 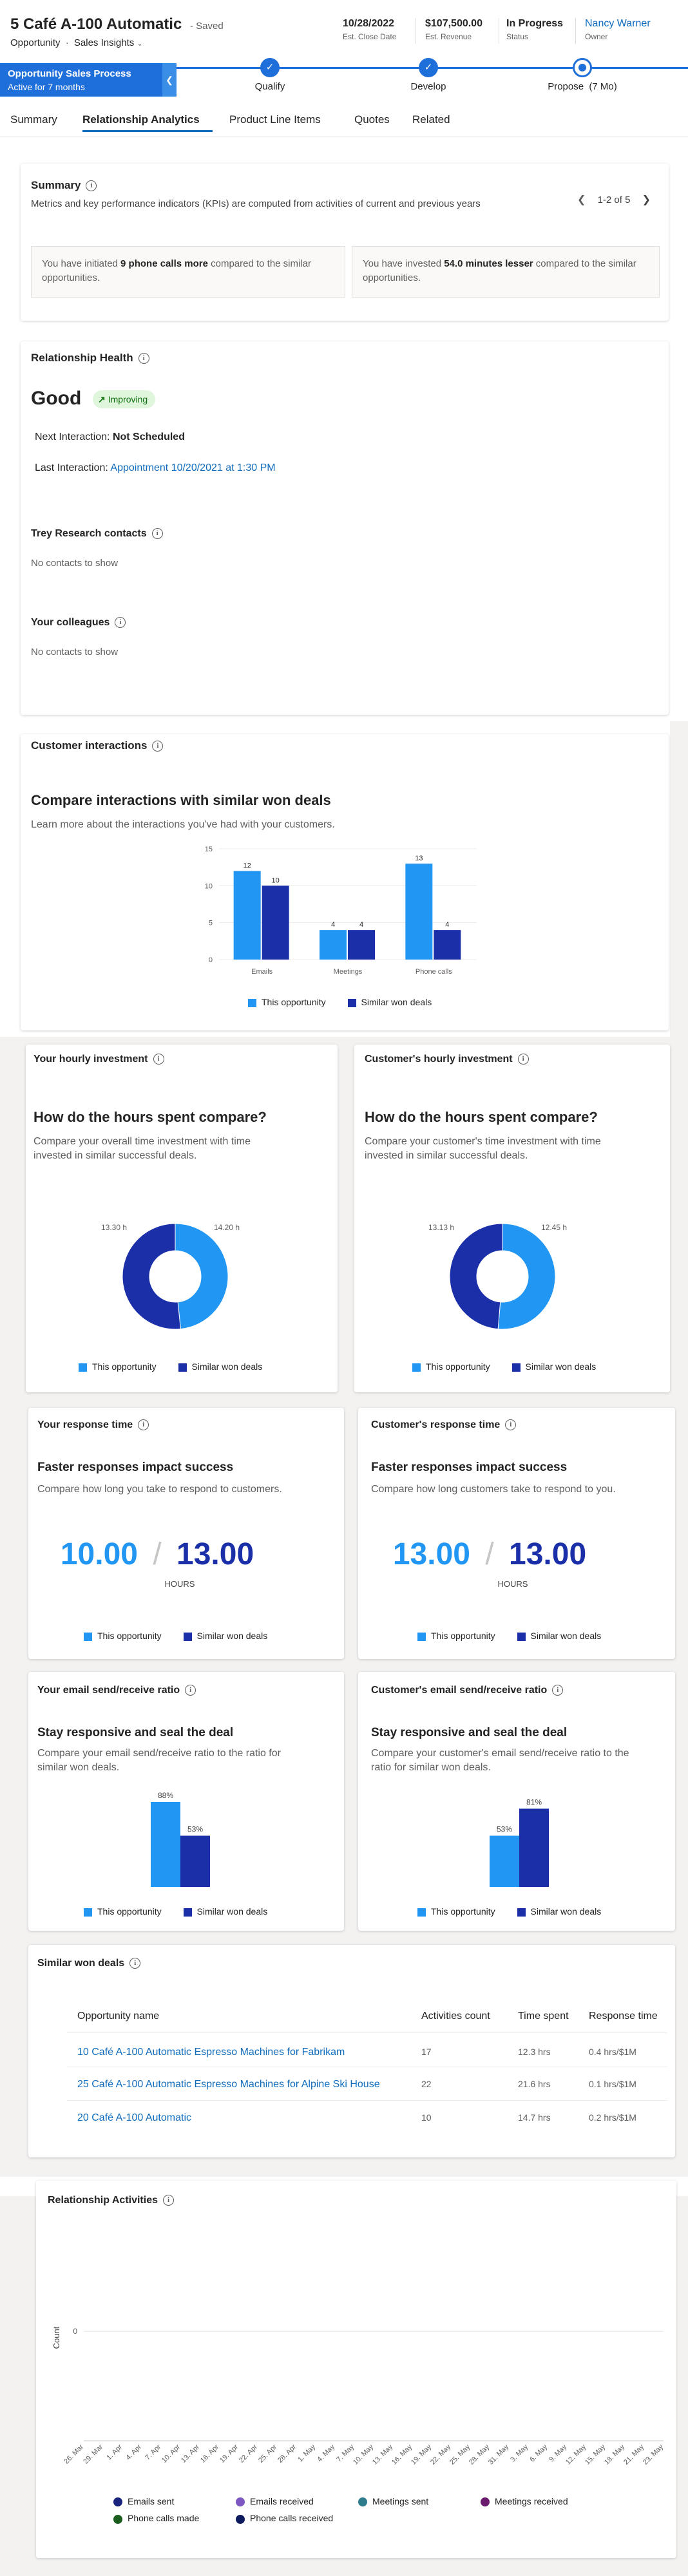 I want to click on column-header: Opportunity name, so click(x=118, y=2016).